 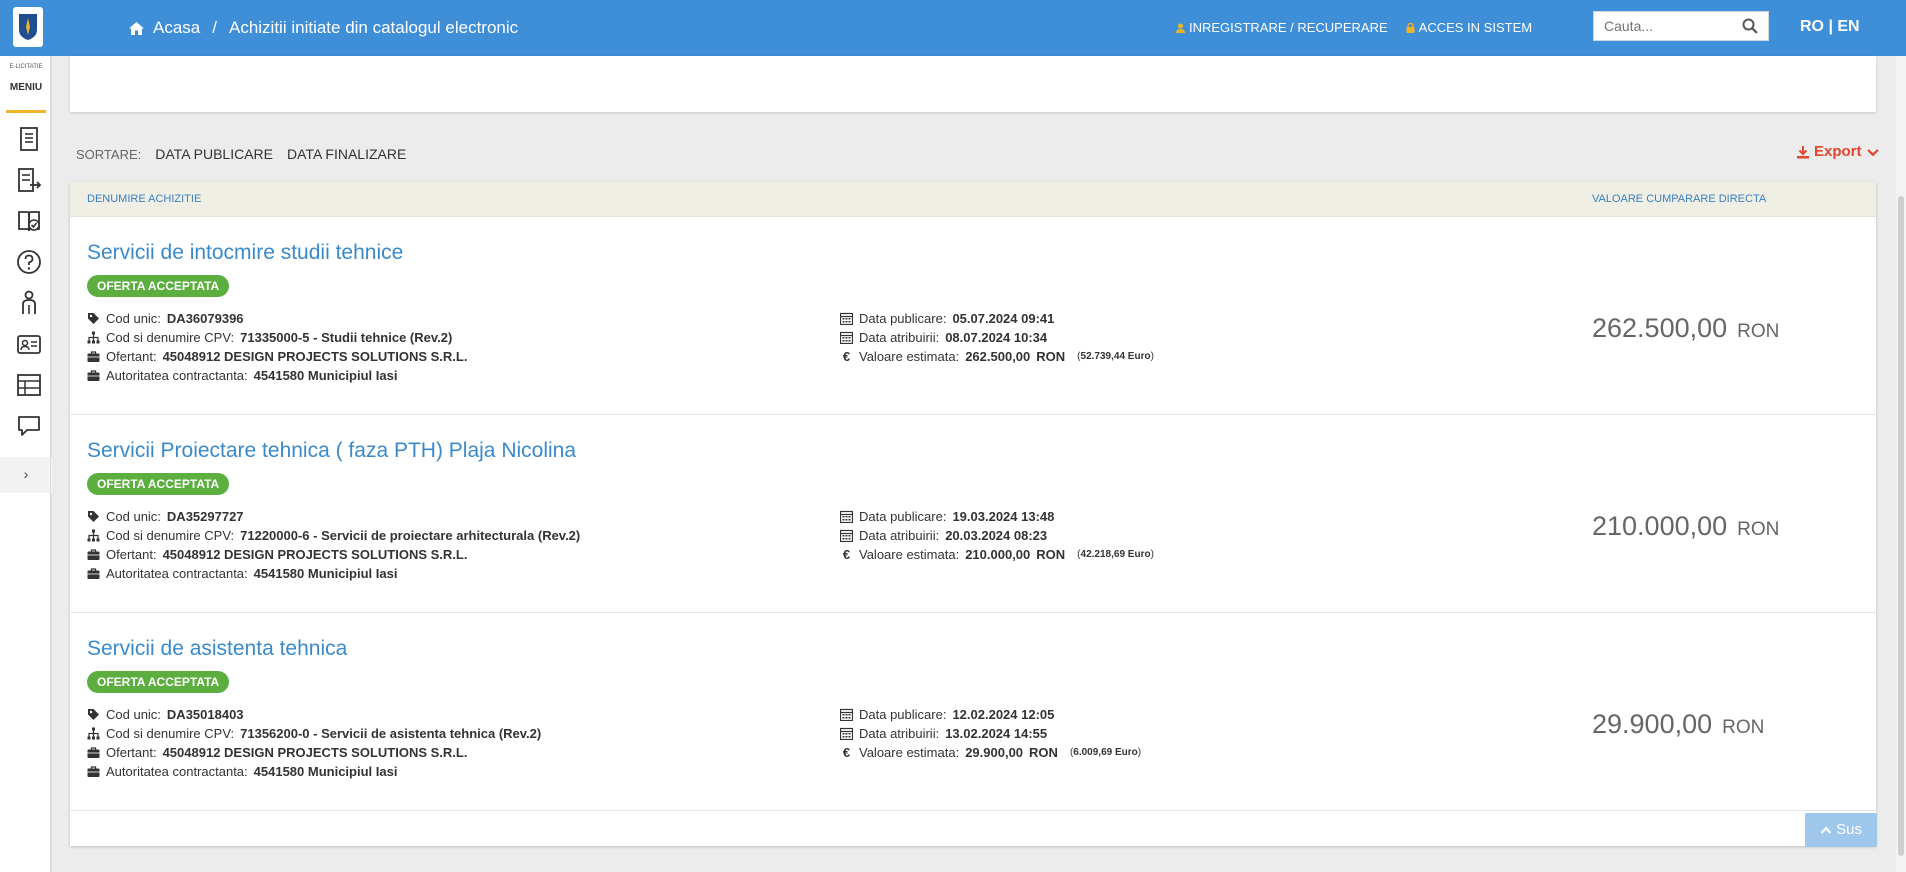 I want to click on book-check-icon, so click(x=29, y=221).